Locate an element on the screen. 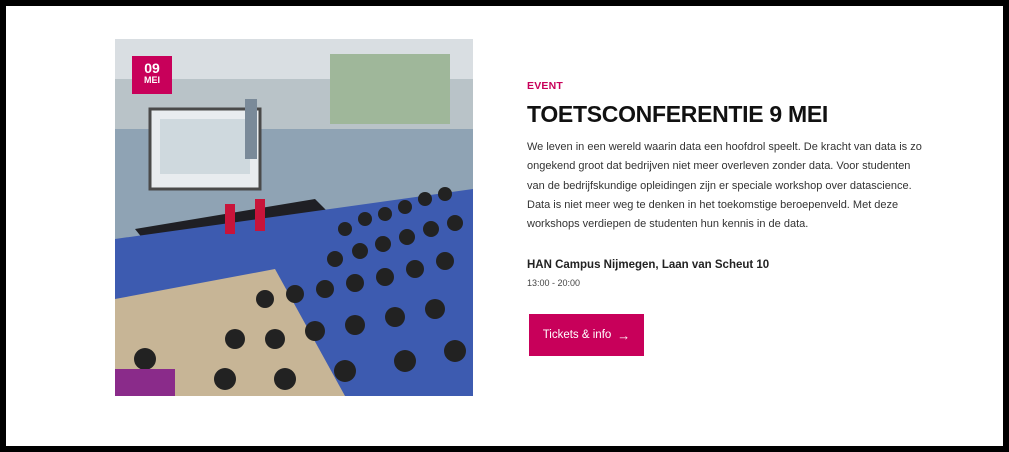 The image size is (1009, 452). date-month: MEI is located at coordinates (151, 80).